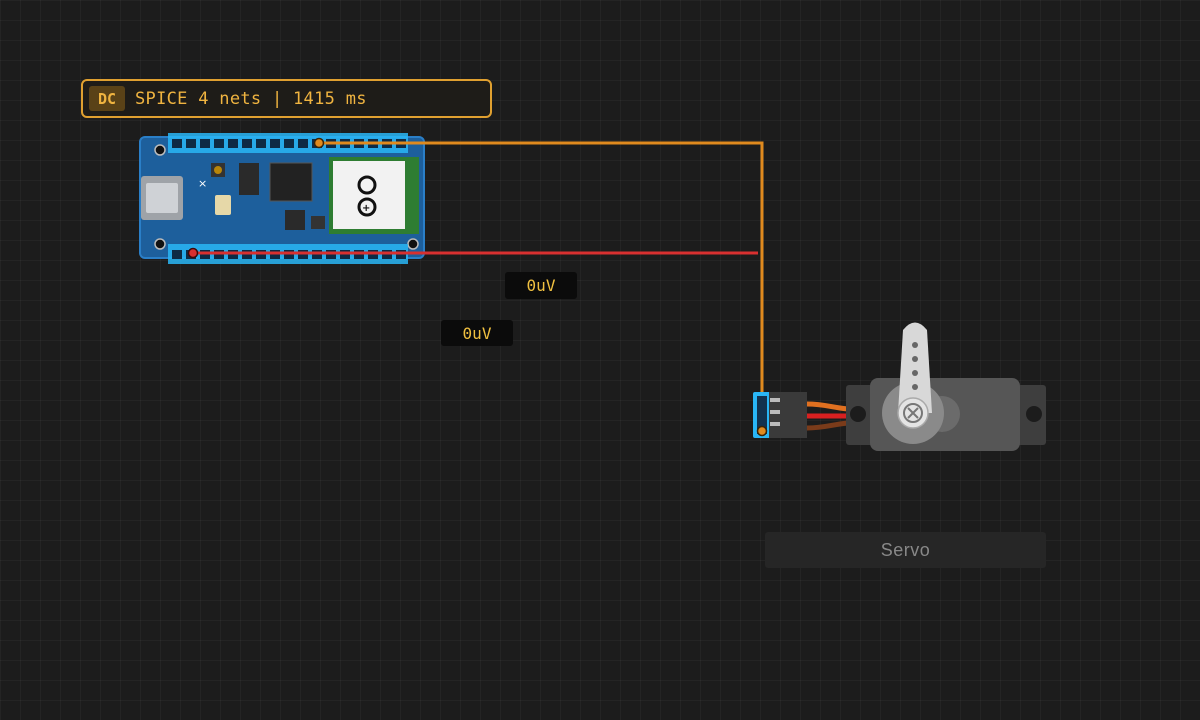  Describe the element at coordinates (223, 205) in the screenshot. I see `led` at that location.